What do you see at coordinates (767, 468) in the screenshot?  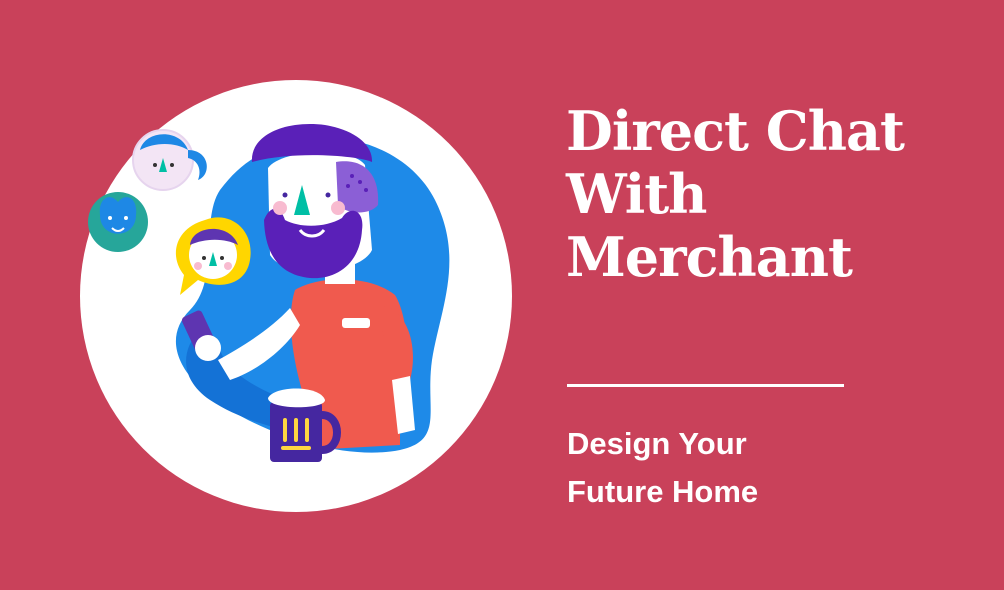 I see `subtitle: Design Your Future Home` at bounding box center [767, 468].